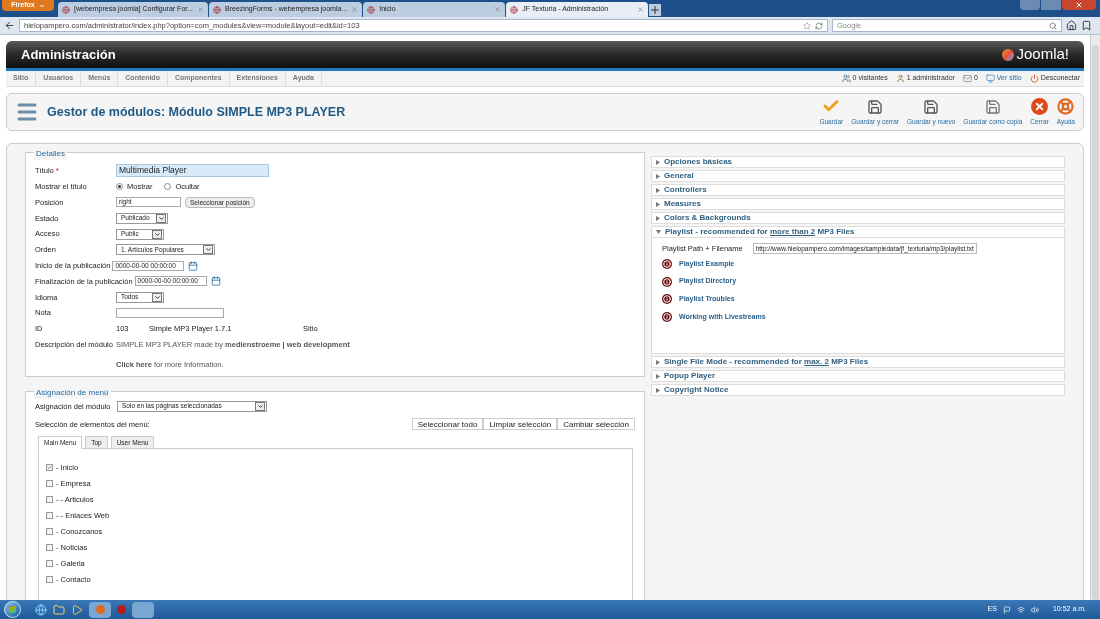 The width and height of the screenshot is (1100, 619). What do you see at coordinates (121, 609) in the screenshot?
I see `warning-app-icon` at bounding box center [121, 609].